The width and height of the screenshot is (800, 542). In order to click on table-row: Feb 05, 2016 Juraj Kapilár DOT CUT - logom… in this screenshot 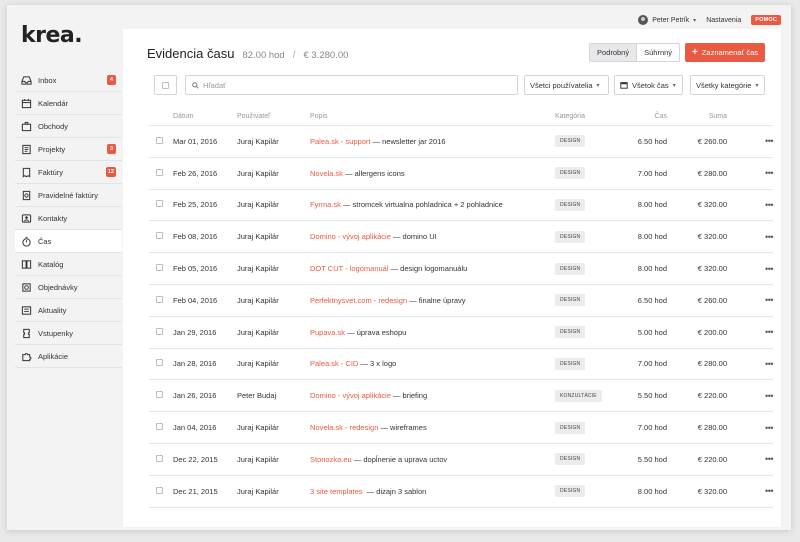, I will do `click(461, 269)`.